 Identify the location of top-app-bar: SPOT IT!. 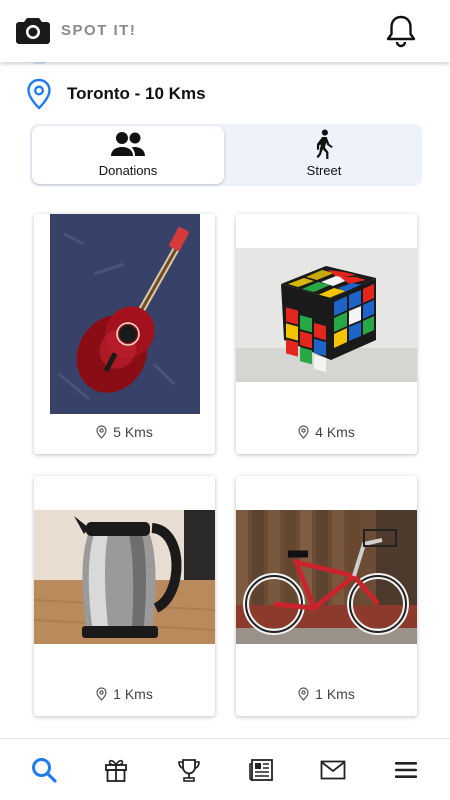
(225, 31).